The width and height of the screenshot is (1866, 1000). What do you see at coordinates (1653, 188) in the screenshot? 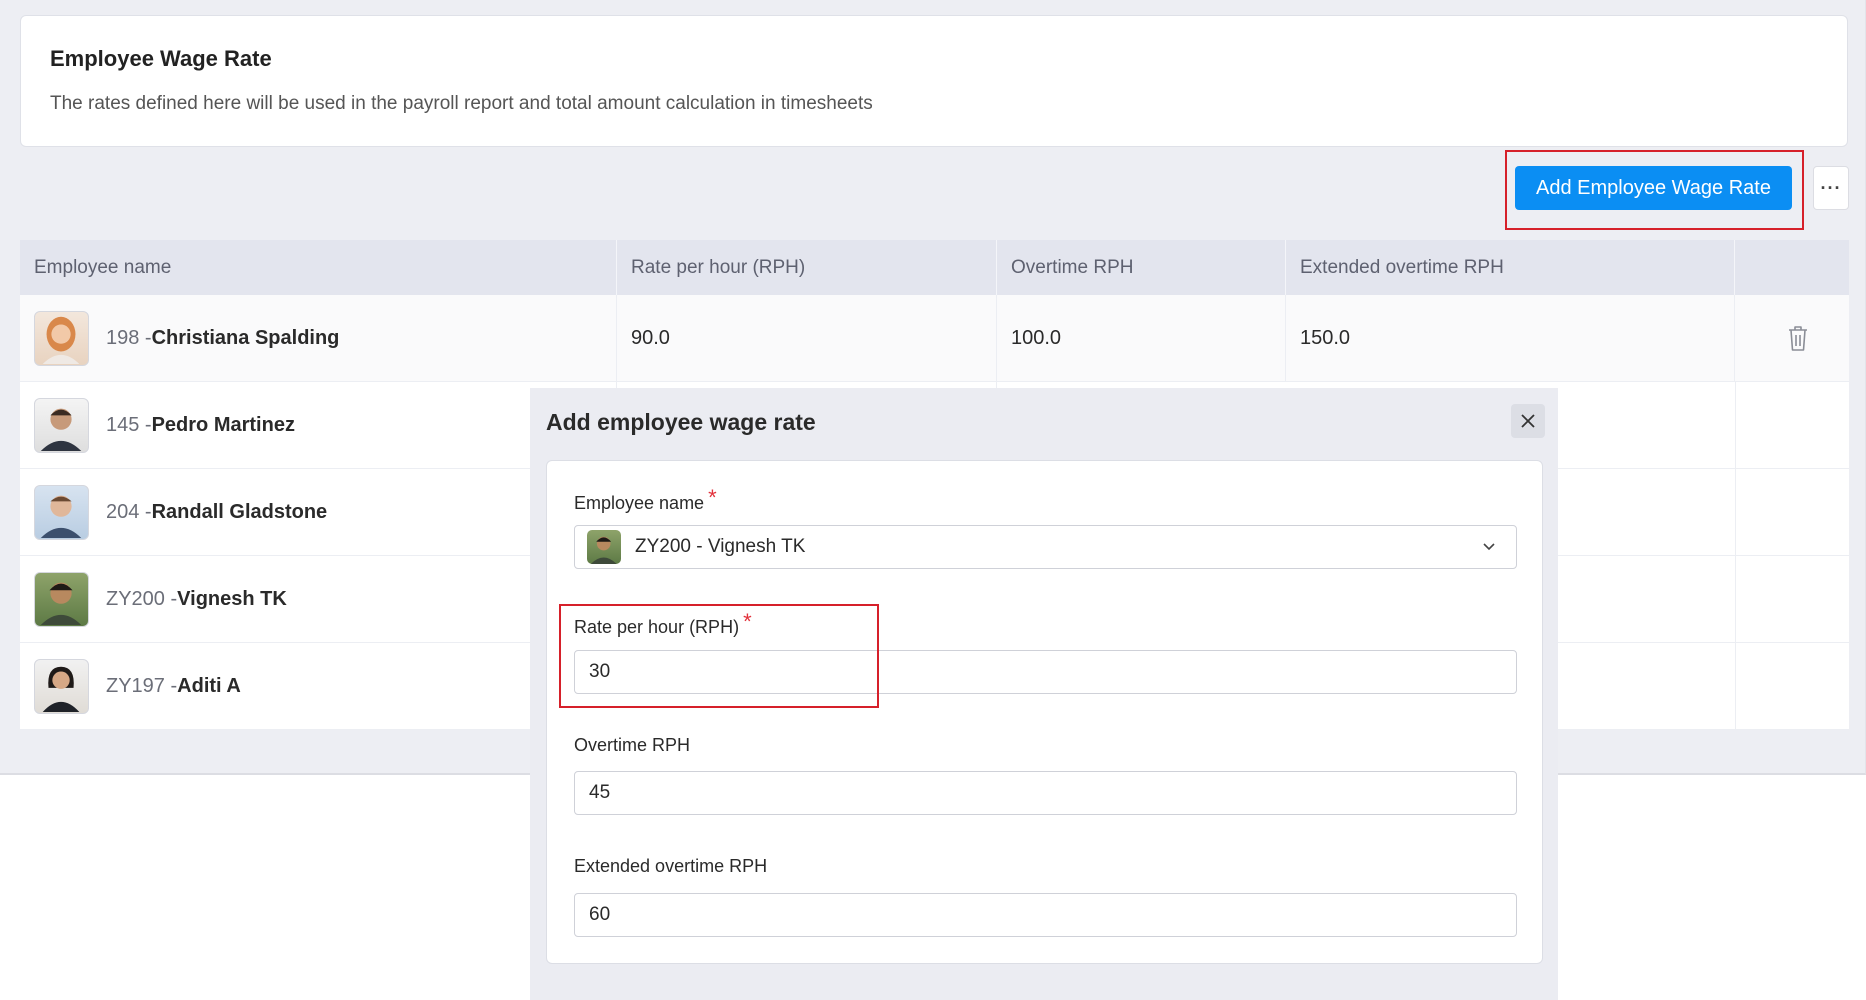
I see `add-employee-wage-rate-button: Add Employee Wage Rate` at bounding box center [1653, 188].